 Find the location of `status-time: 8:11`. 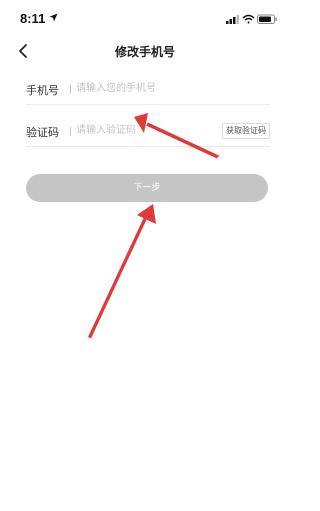

status-time: 8:11 is located at coordinates (33, 18).